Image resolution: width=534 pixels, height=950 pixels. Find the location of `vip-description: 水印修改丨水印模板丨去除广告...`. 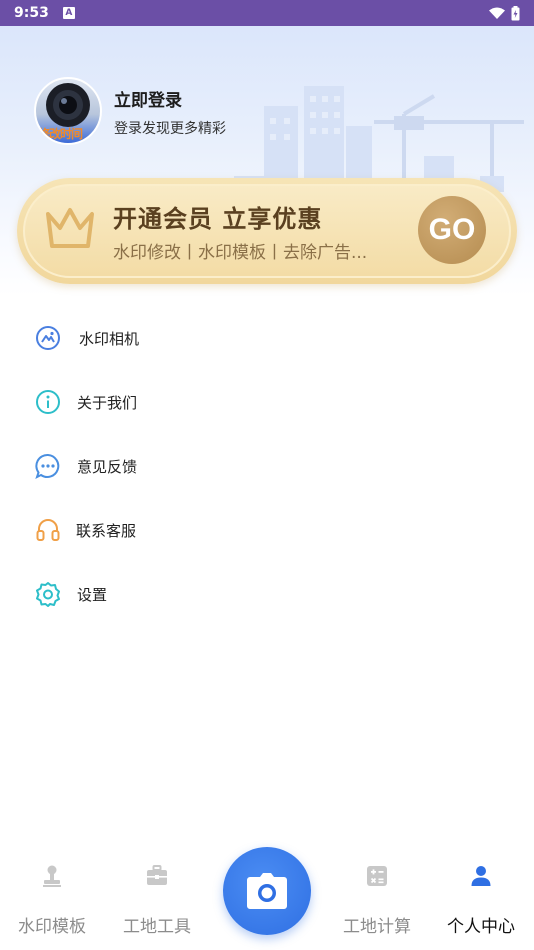

vip-description: 水印修改丨水印模板丨去除广告... is located at coordinates (240, 253).